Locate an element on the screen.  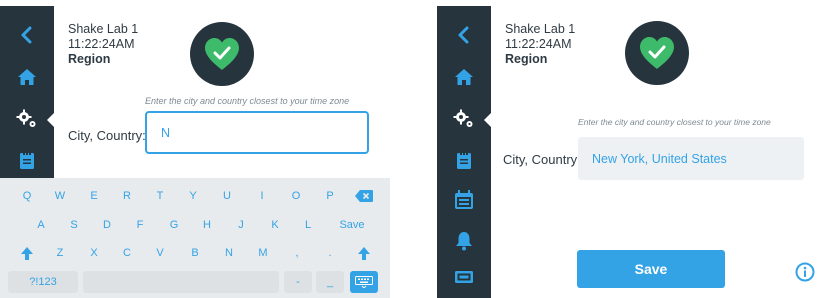
bell-icon is located at coordinates (464, 241).